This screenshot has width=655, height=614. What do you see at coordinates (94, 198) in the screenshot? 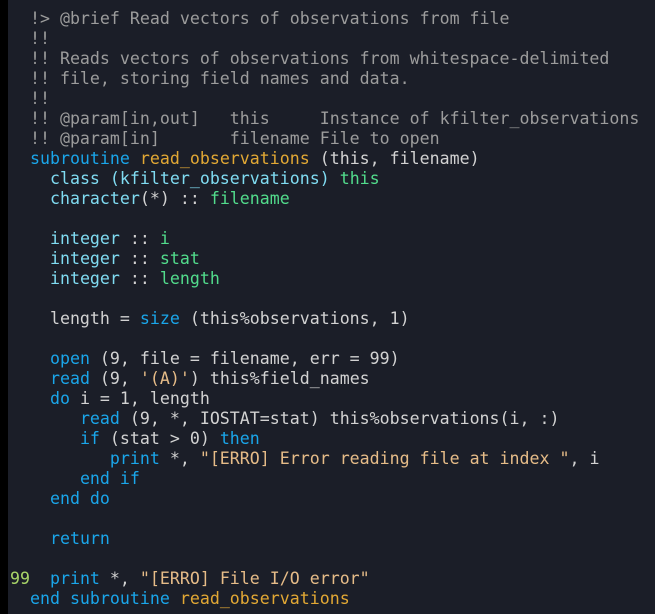
I see `code-token-type: character` at bounding box center [94, 198].